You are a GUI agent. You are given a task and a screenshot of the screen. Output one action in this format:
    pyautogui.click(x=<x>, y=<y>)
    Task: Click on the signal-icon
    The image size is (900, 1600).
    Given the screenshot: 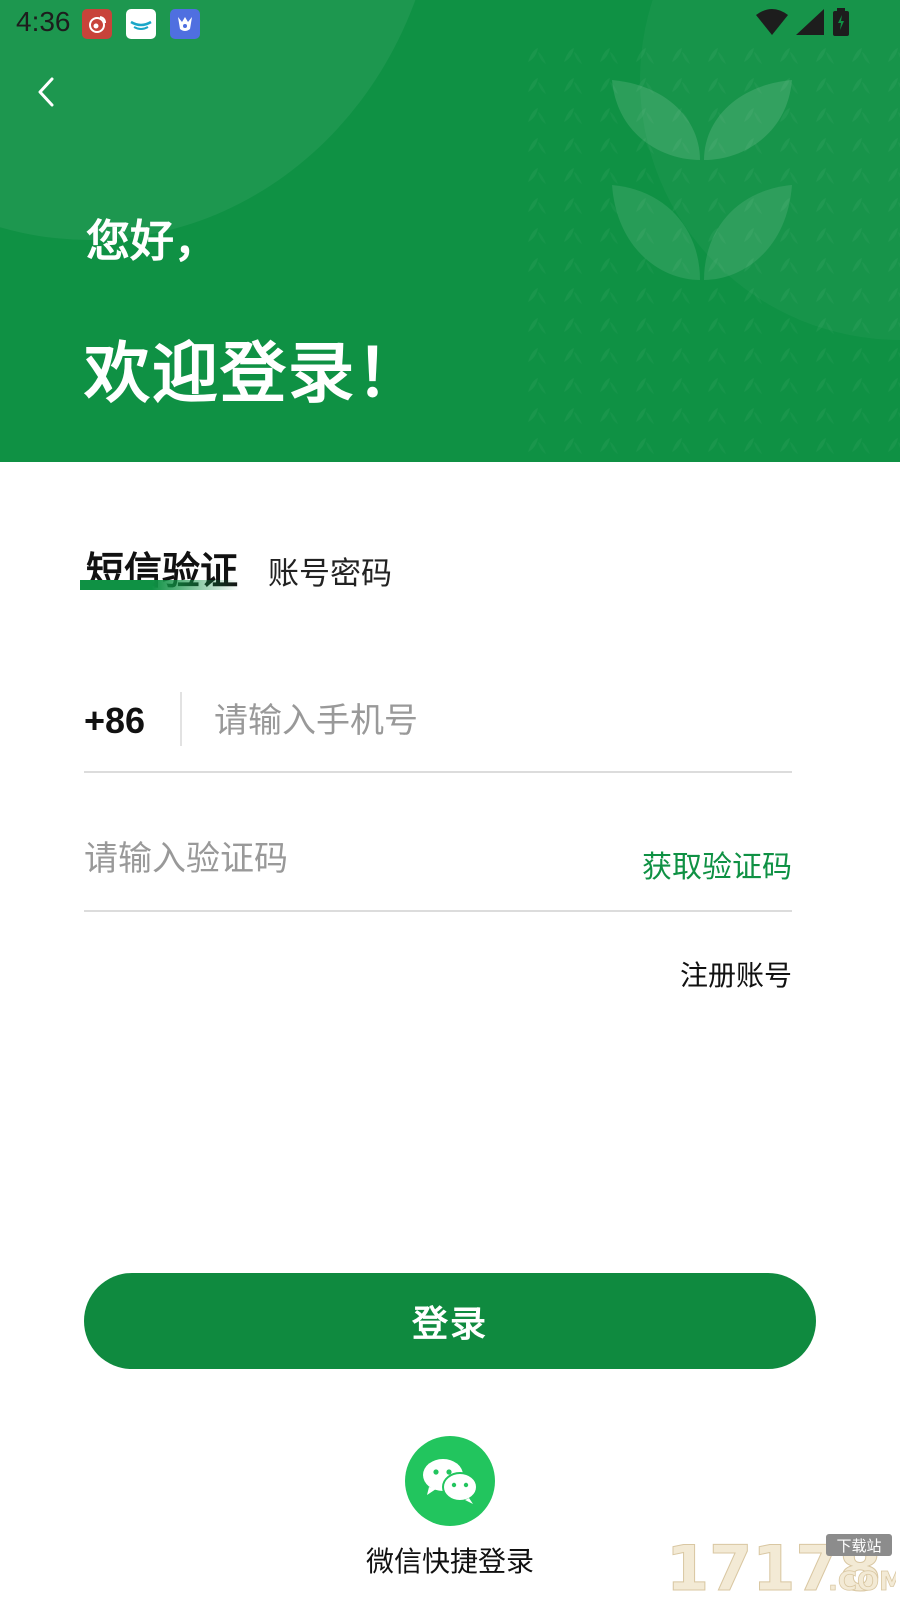 What is the action you would take?
    pyautogui.click(x=810, y=22)
    